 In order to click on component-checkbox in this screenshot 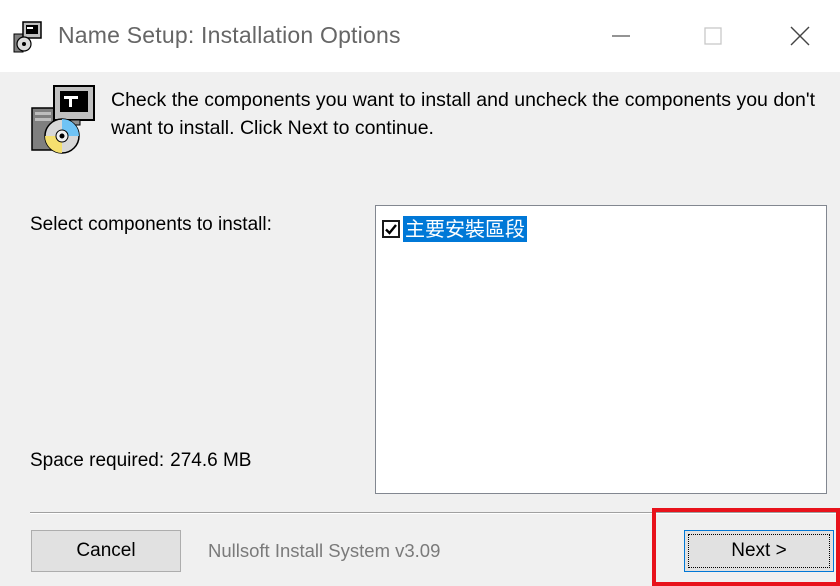, I will do `click(391, 229)`.